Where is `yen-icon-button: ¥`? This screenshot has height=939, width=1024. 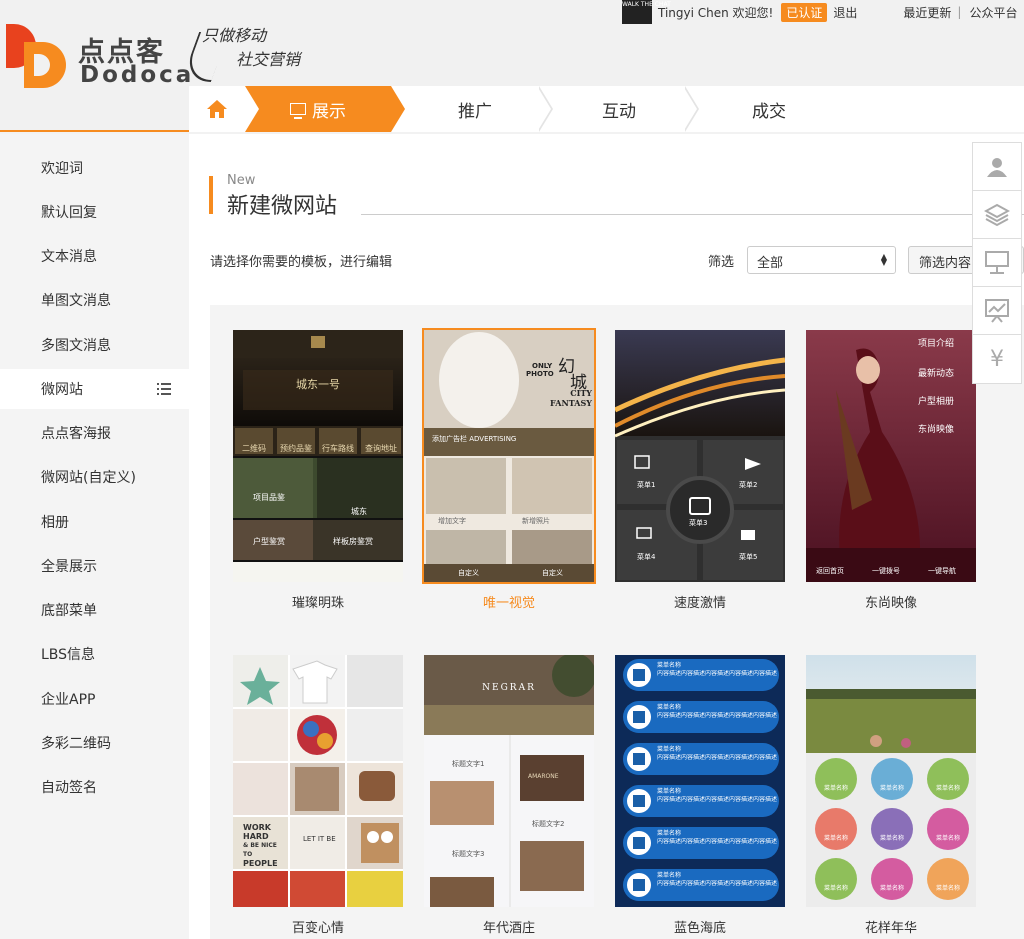 yen-icon-button: ¥ is located at coordinates (997, 359).